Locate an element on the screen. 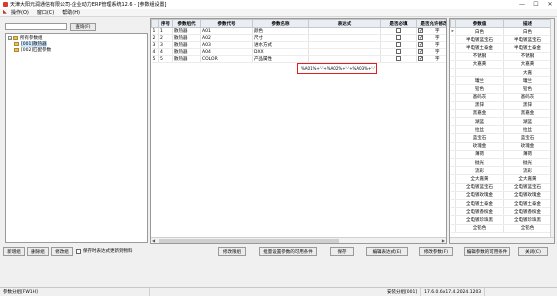 This screenshot has height=296, width=557. param-description: 全电镀珍珠黑 is located at coordinates (527, 220).